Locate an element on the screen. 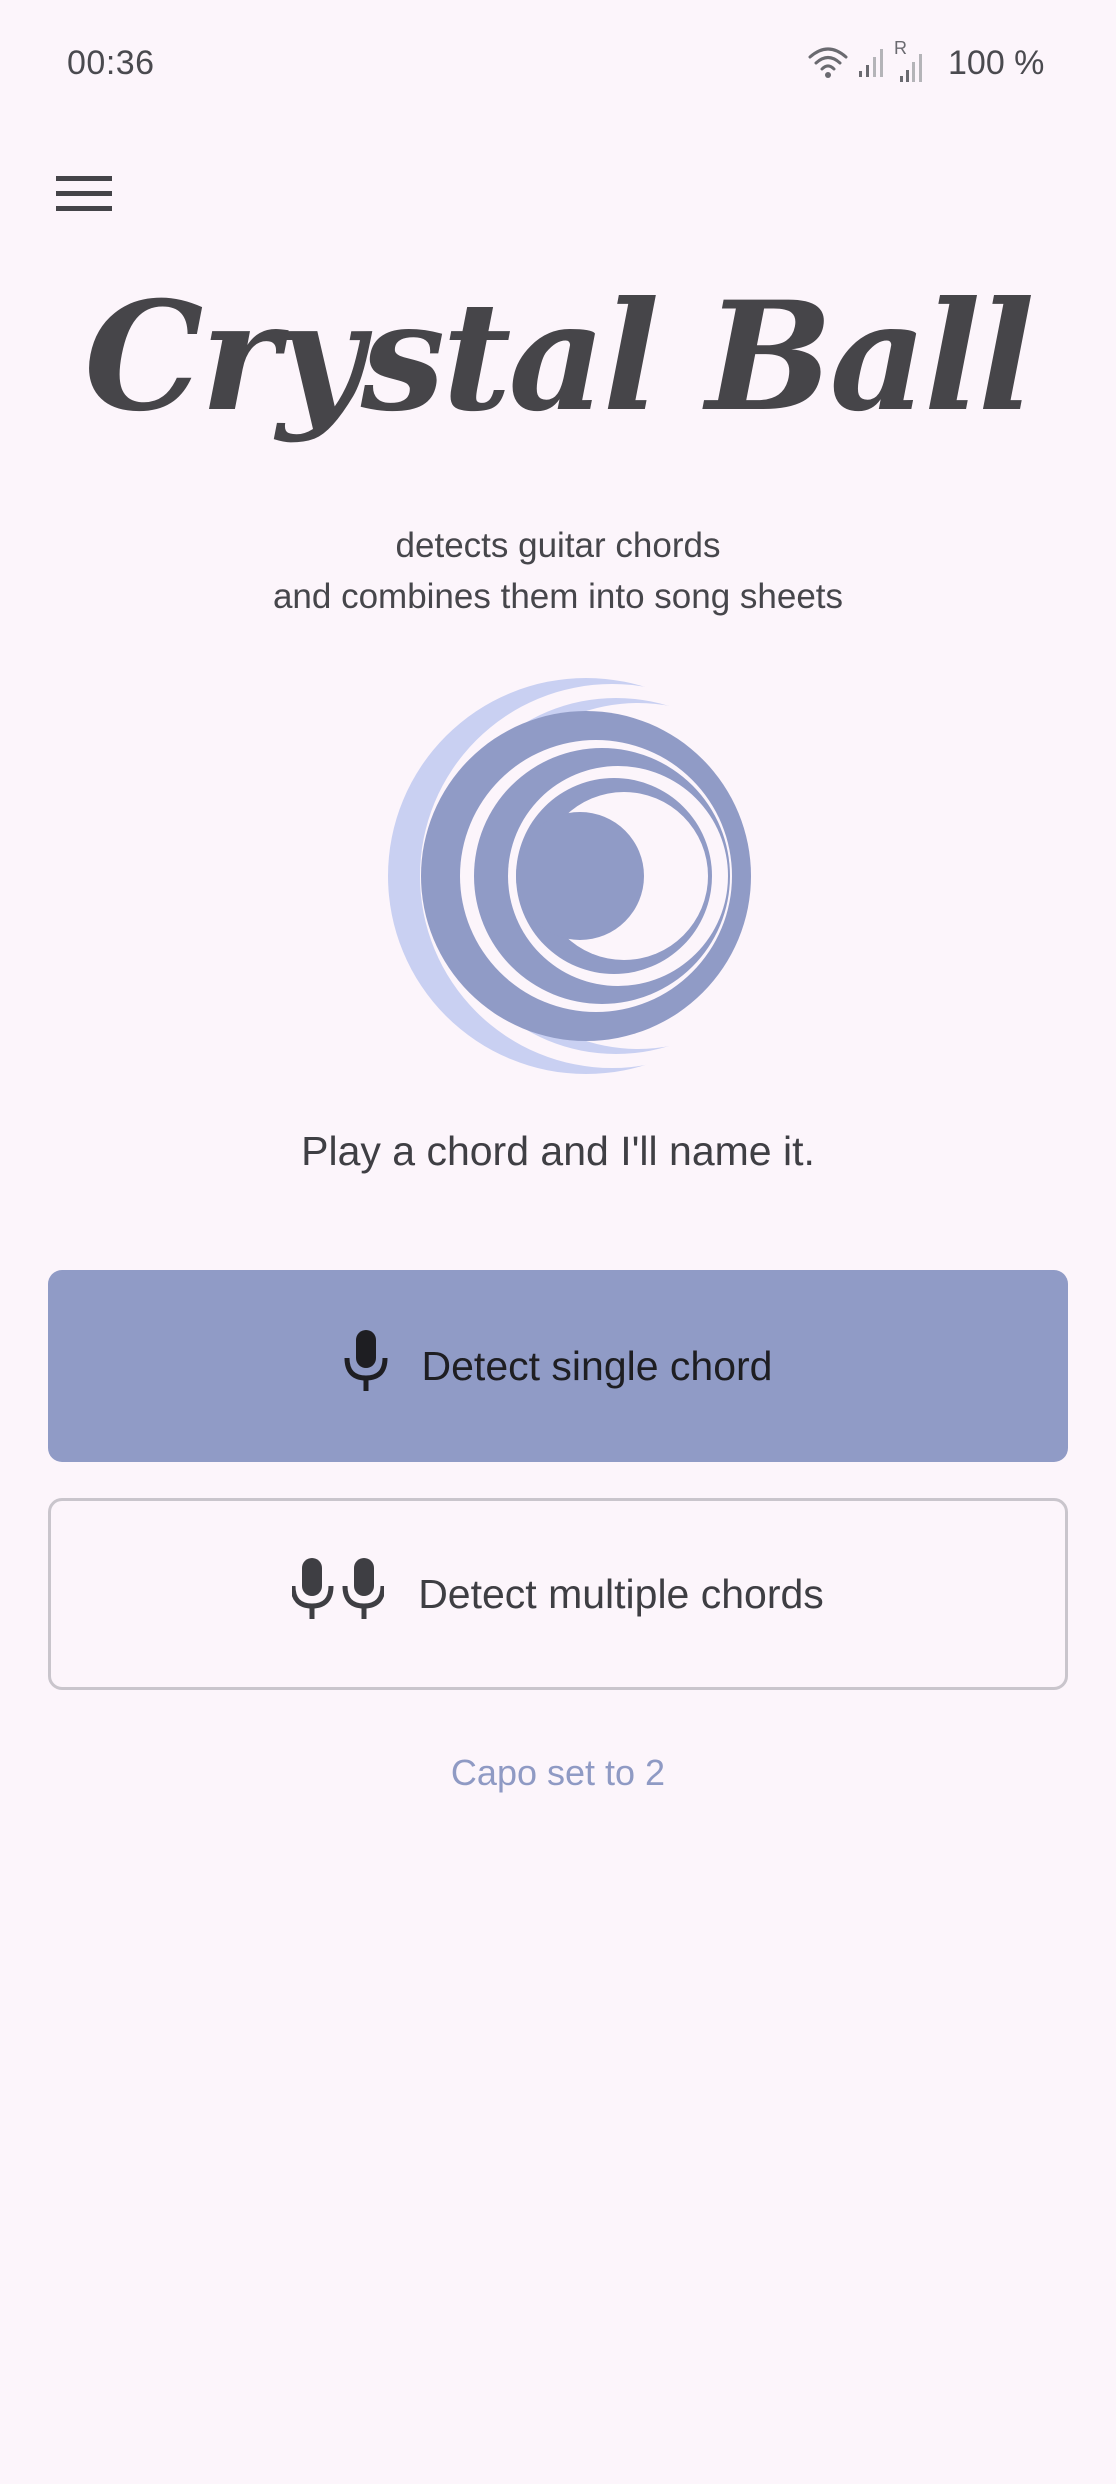  hamburger-menu-icon is located at coordinates (84, 196).